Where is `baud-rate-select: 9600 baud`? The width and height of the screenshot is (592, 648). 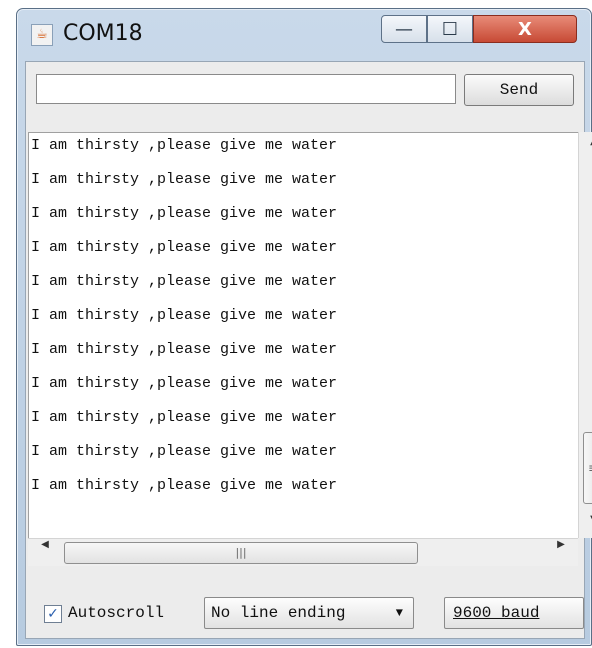 baud-rate-select: 9600 baud is located at coordinates (514, 613).